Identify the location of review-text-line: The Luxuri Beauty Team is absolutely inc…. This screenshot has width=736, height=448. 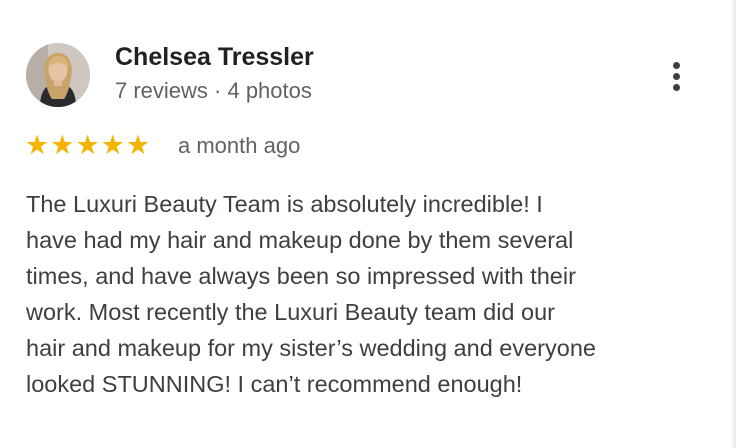
(284, 204).